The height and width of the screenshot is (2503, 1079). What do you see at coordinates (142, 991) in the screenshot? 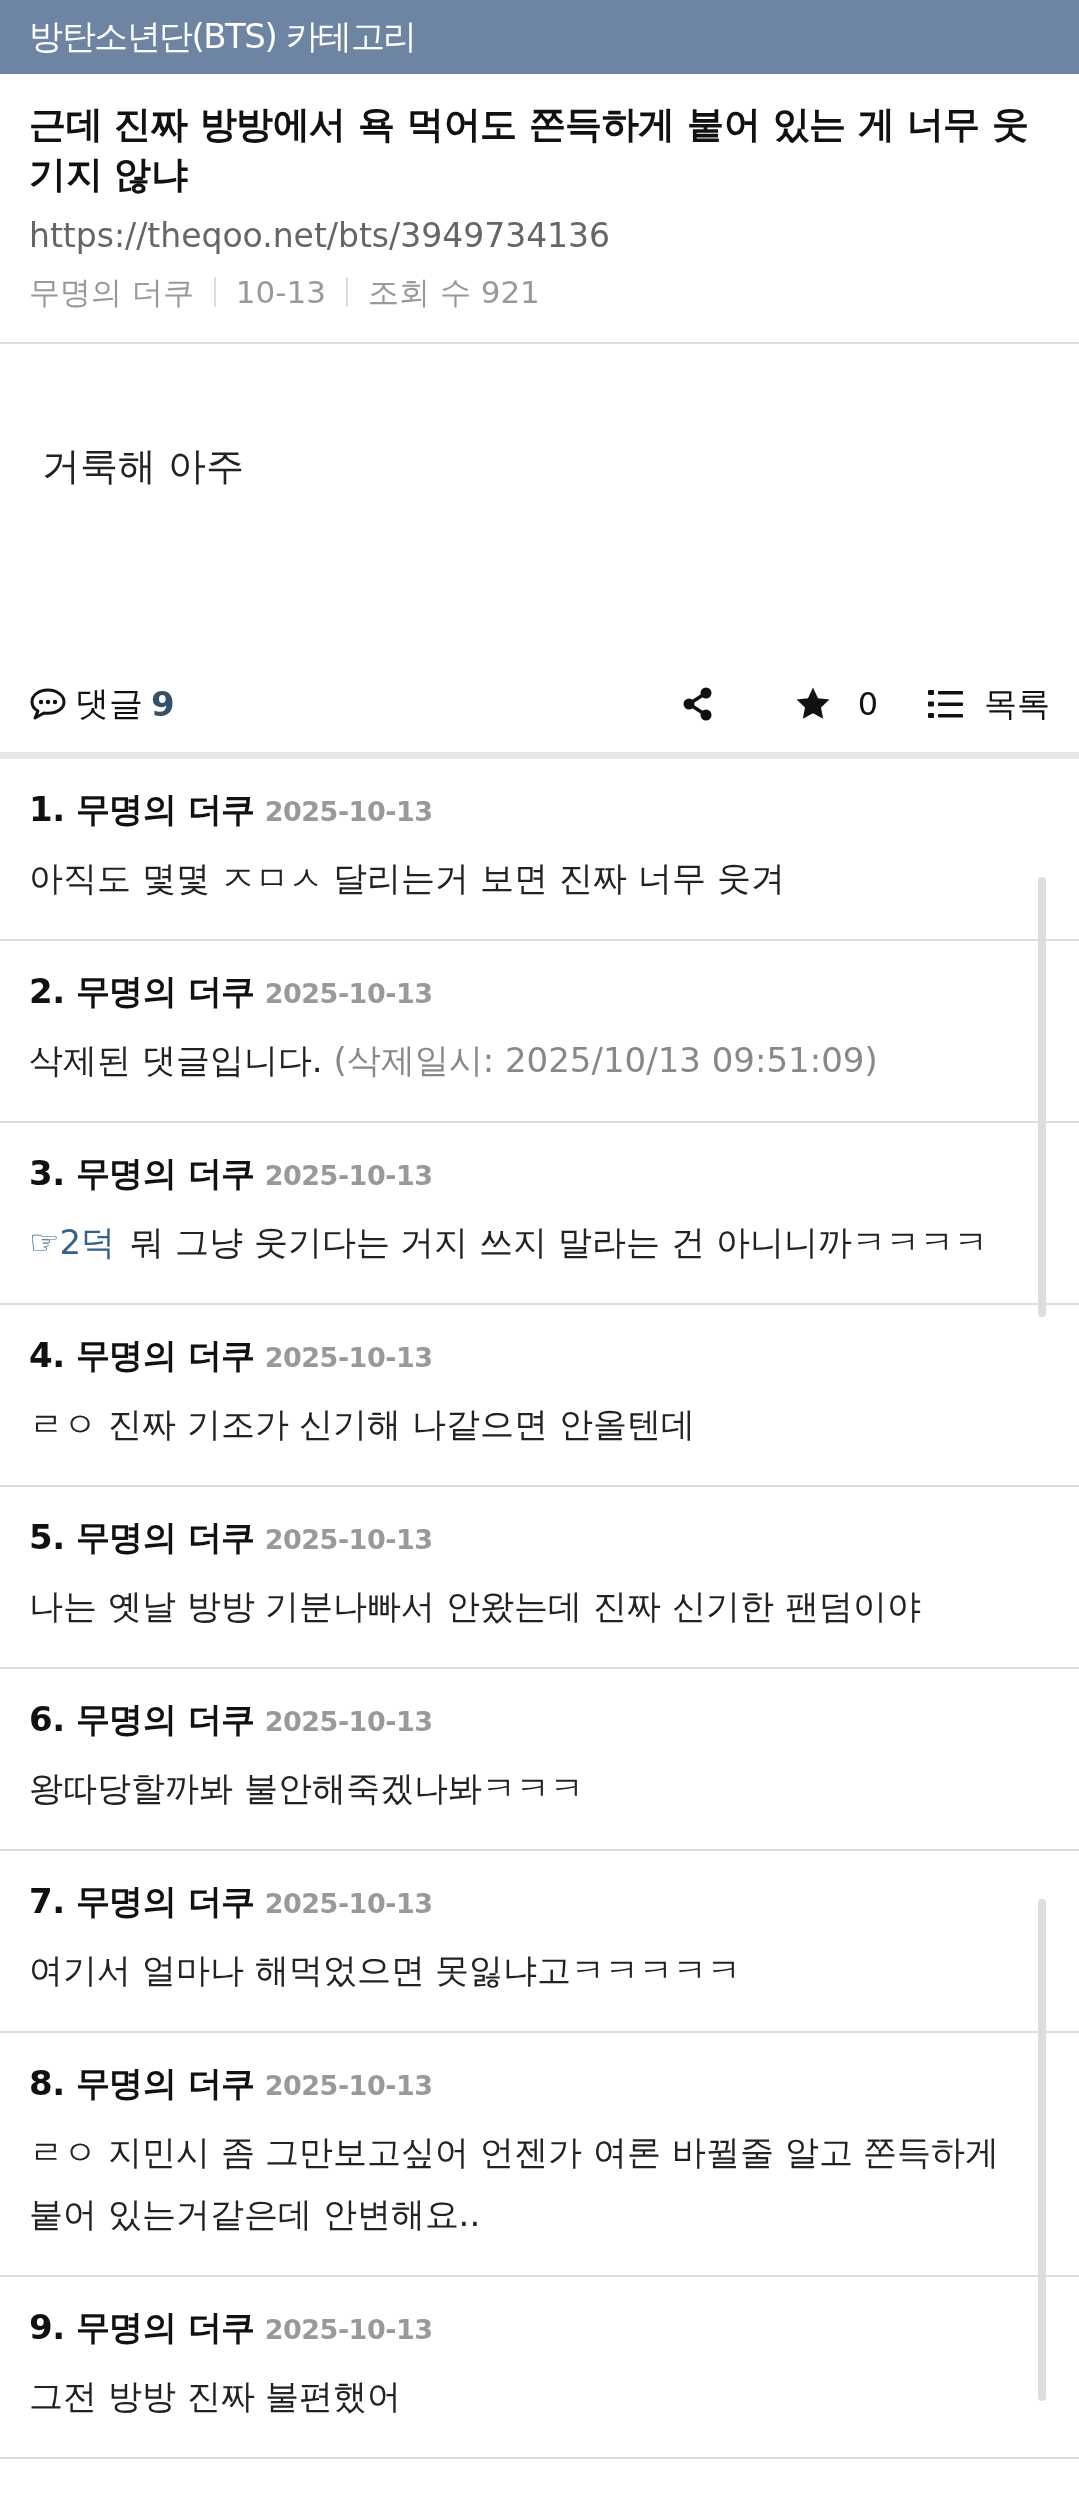
I see `comment-author: 2. 무명의 더쿠` at bounding box center [142, 991].